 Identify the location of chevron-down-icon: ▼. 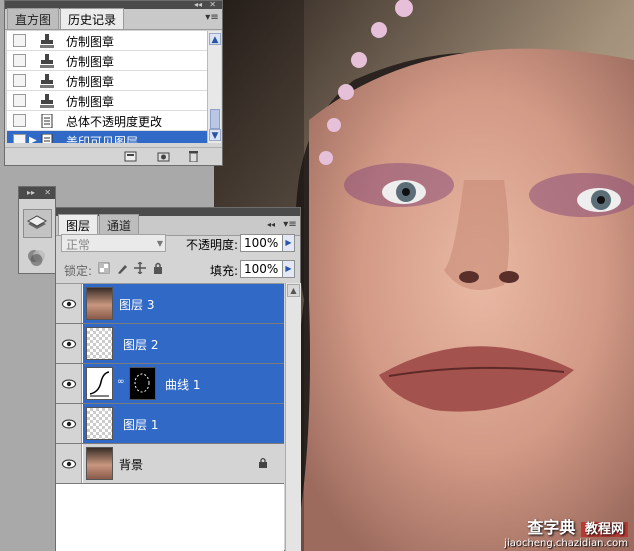
(159, 243).